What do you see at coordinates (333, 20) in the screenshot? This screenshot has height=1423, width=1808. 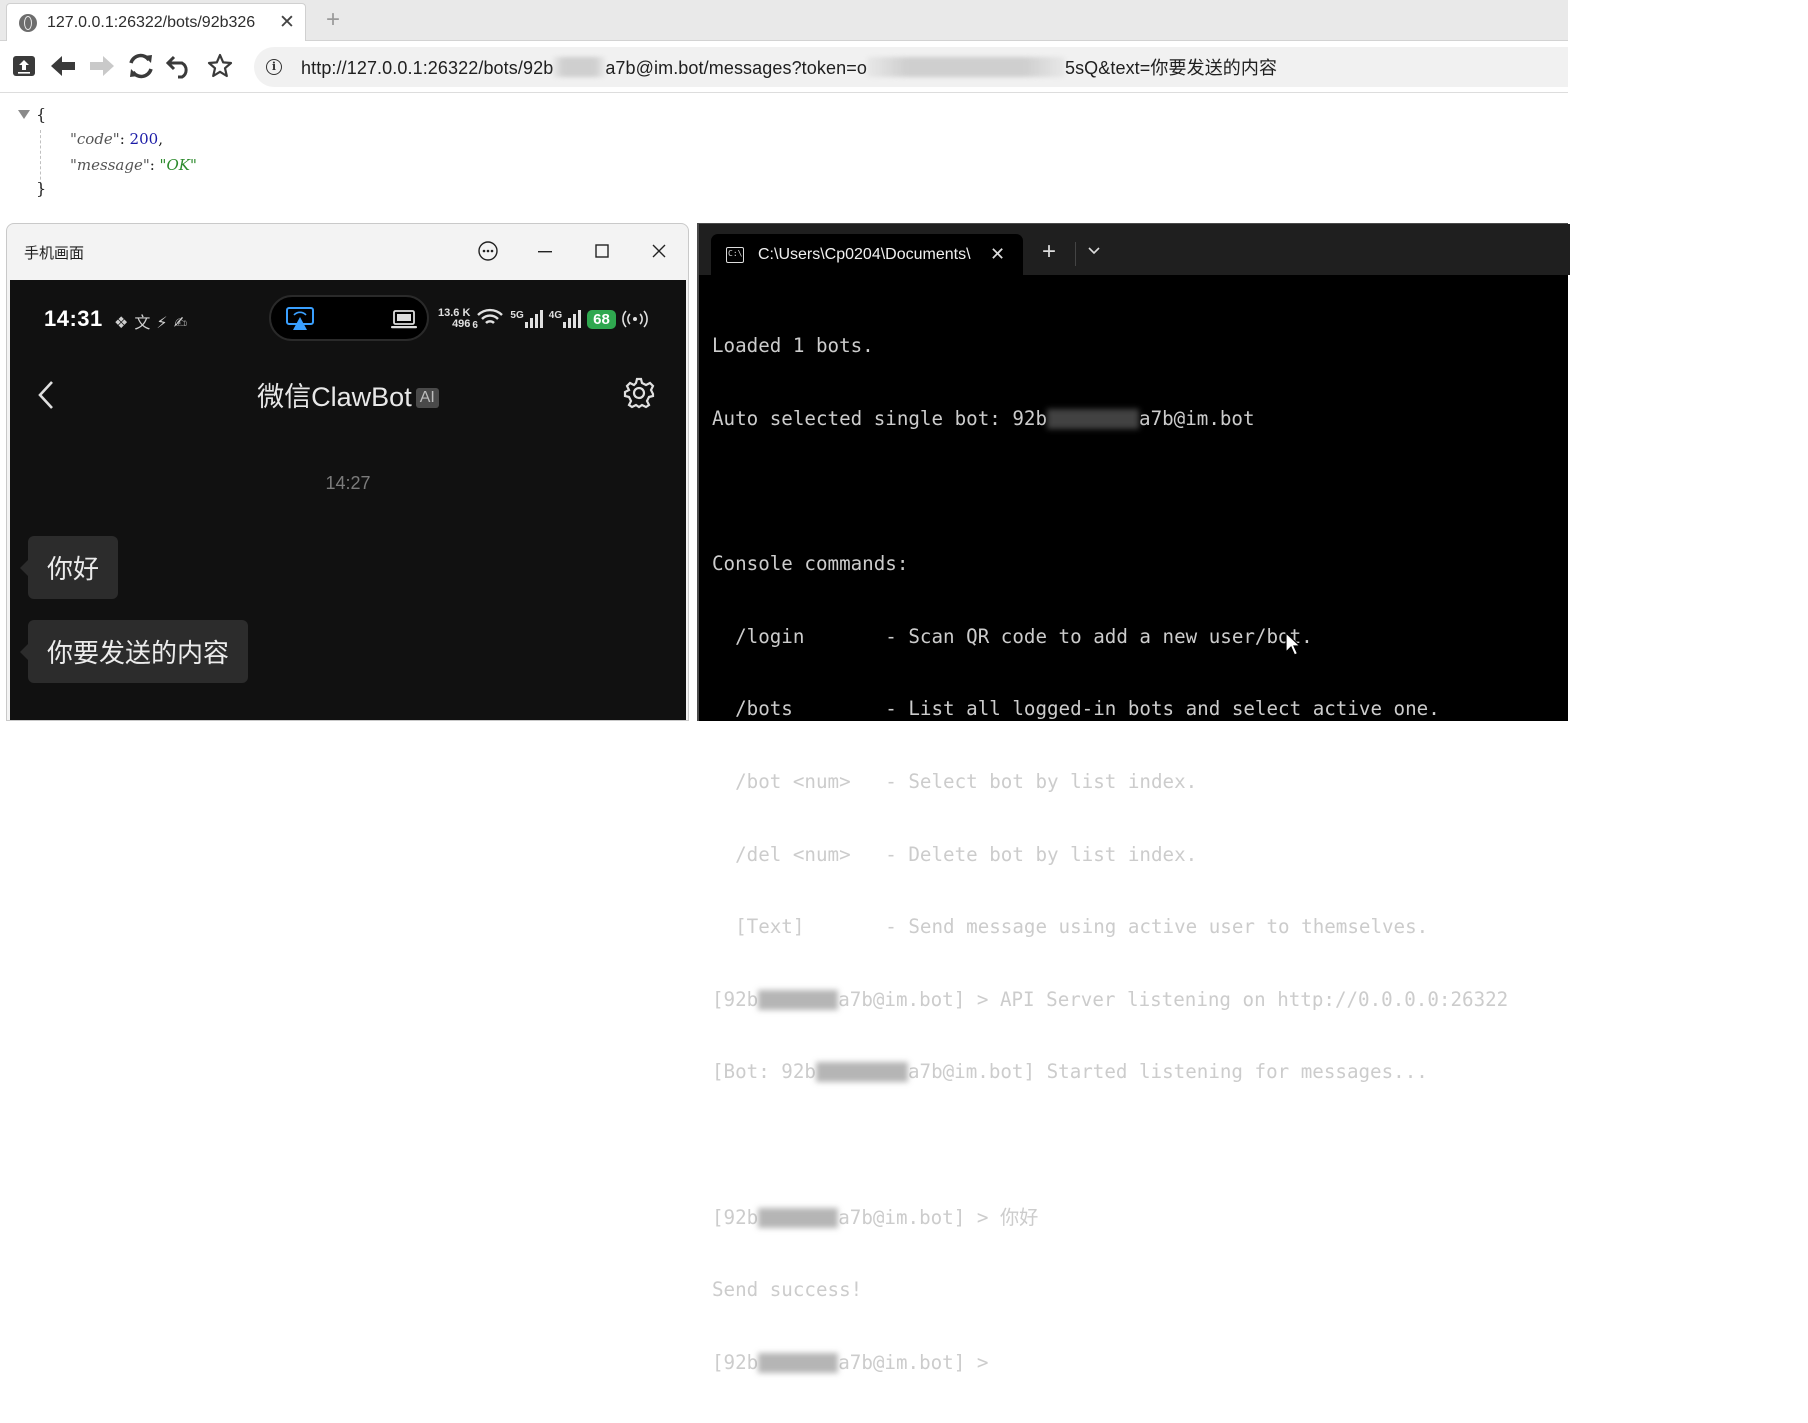 I see `new-tab-button: +` at bounding box center [333, 20].